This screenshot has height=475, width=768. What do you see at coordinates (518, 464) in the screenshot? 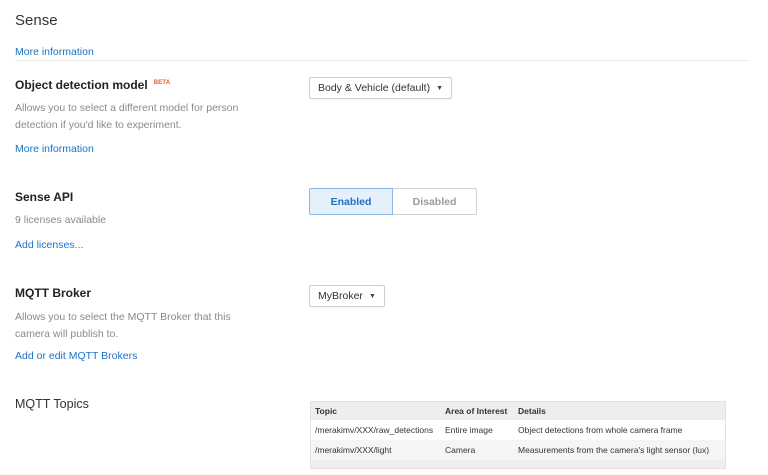
I see `table-footer` at bounding box center [518, 464].